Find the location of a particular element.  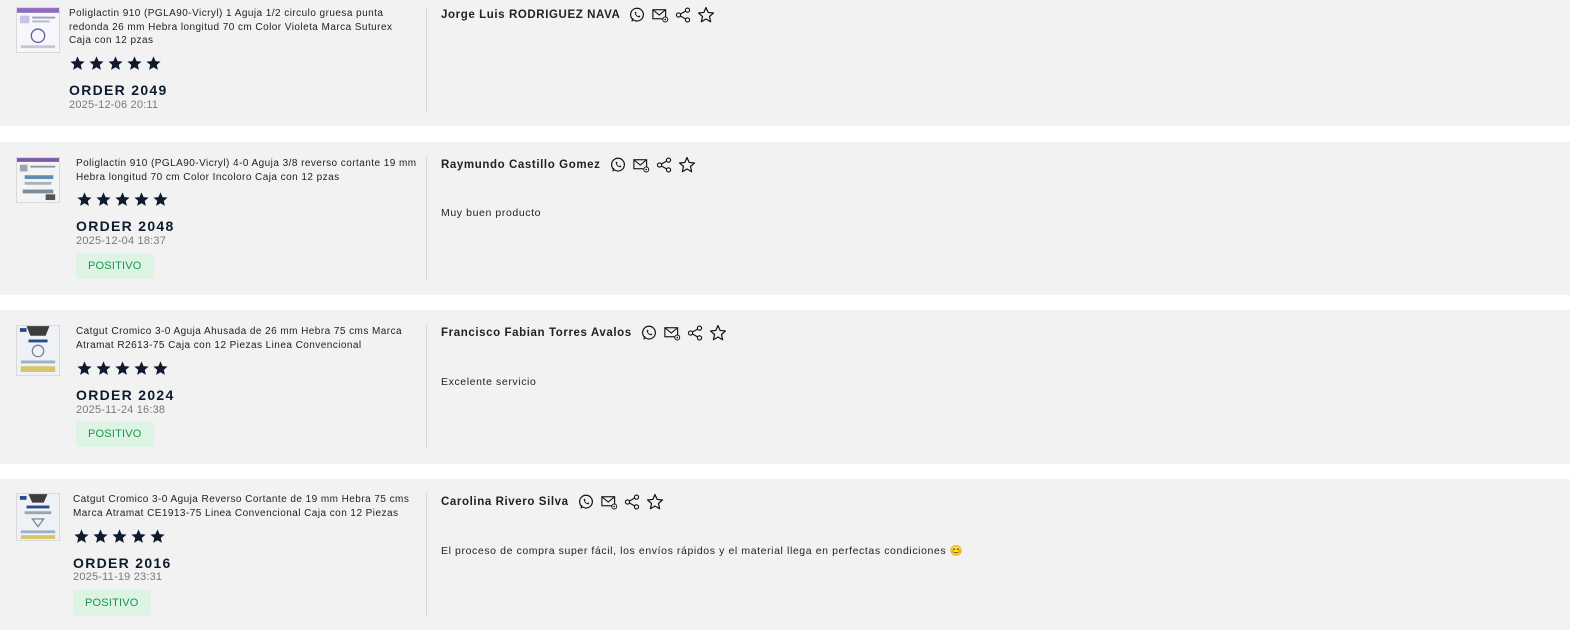

order-date: 2025-11-19 23:31 is located at coordinates (118, 577).